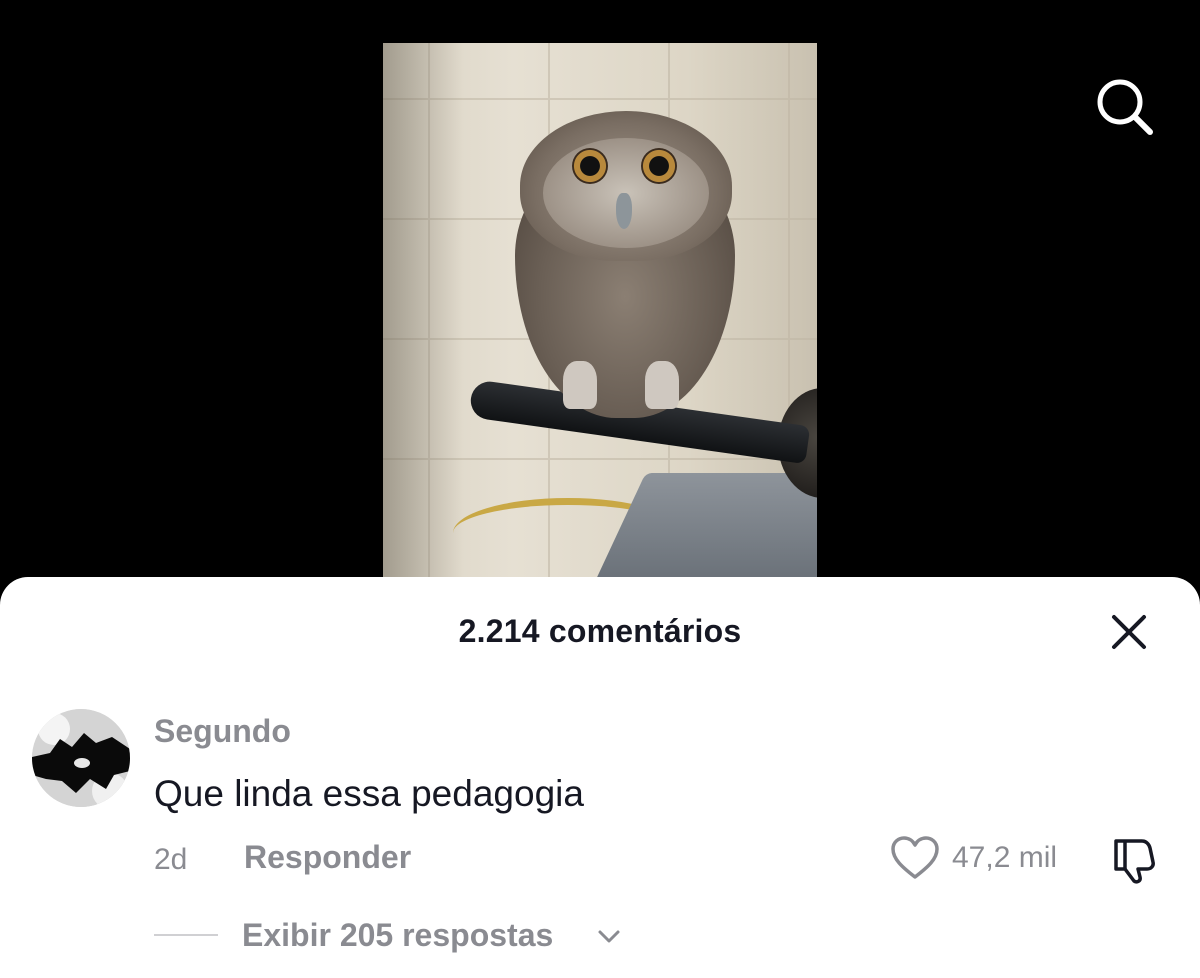 This screenshot has height=978, width=1200. Describe the element at coordinates (369, 793) in the screenshot. I see `comment-text: Que linda essa pedagogia` at that location.